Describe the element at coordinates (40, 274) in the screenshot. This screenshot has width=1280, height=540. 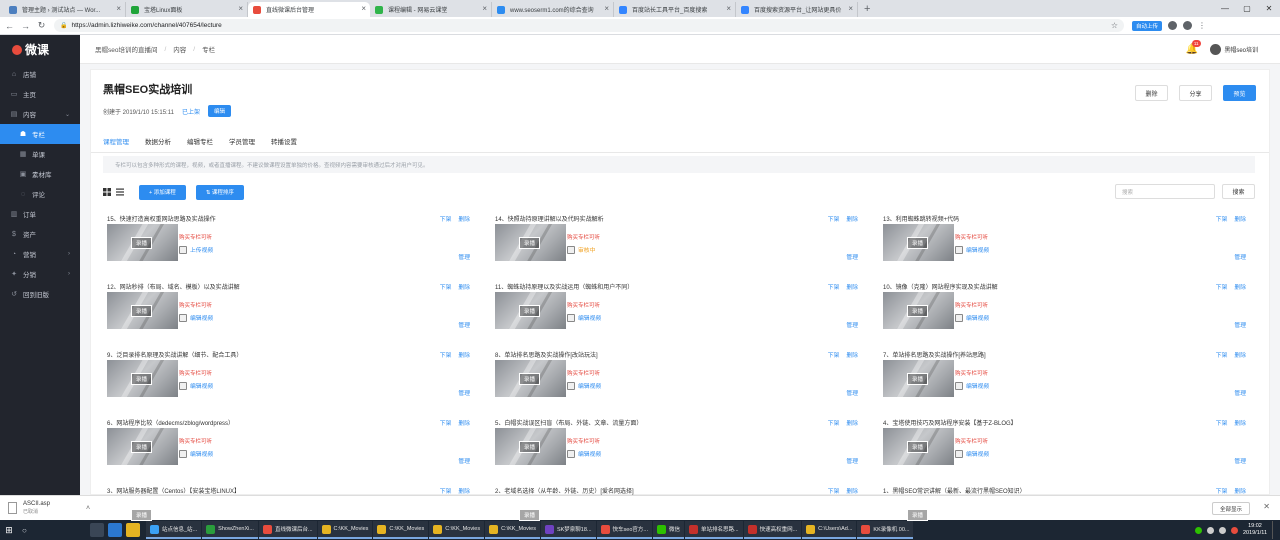
I see `sidebar-item: ✦ 分销 ›` at that location.